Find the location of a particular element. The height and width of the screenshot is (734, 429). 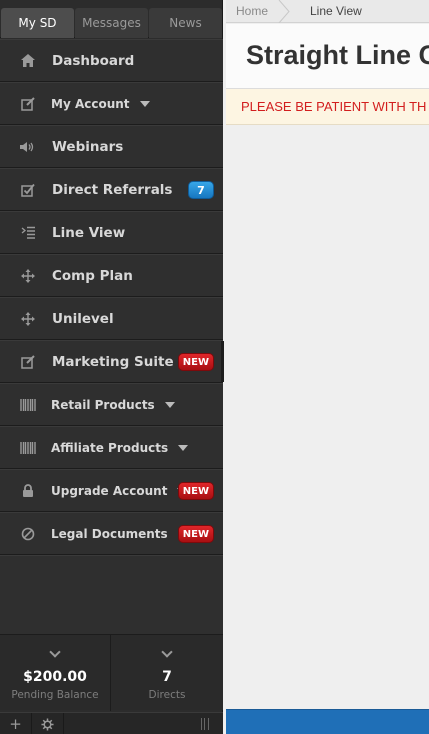

sidebar-item-direct-referrals: Direct Referrals 7 is located at coordinates (111, 189).